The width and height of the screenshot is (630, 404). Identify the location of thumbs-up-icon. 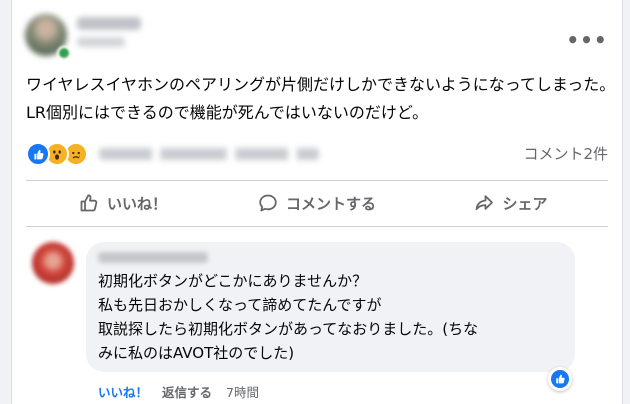
(89, 203).